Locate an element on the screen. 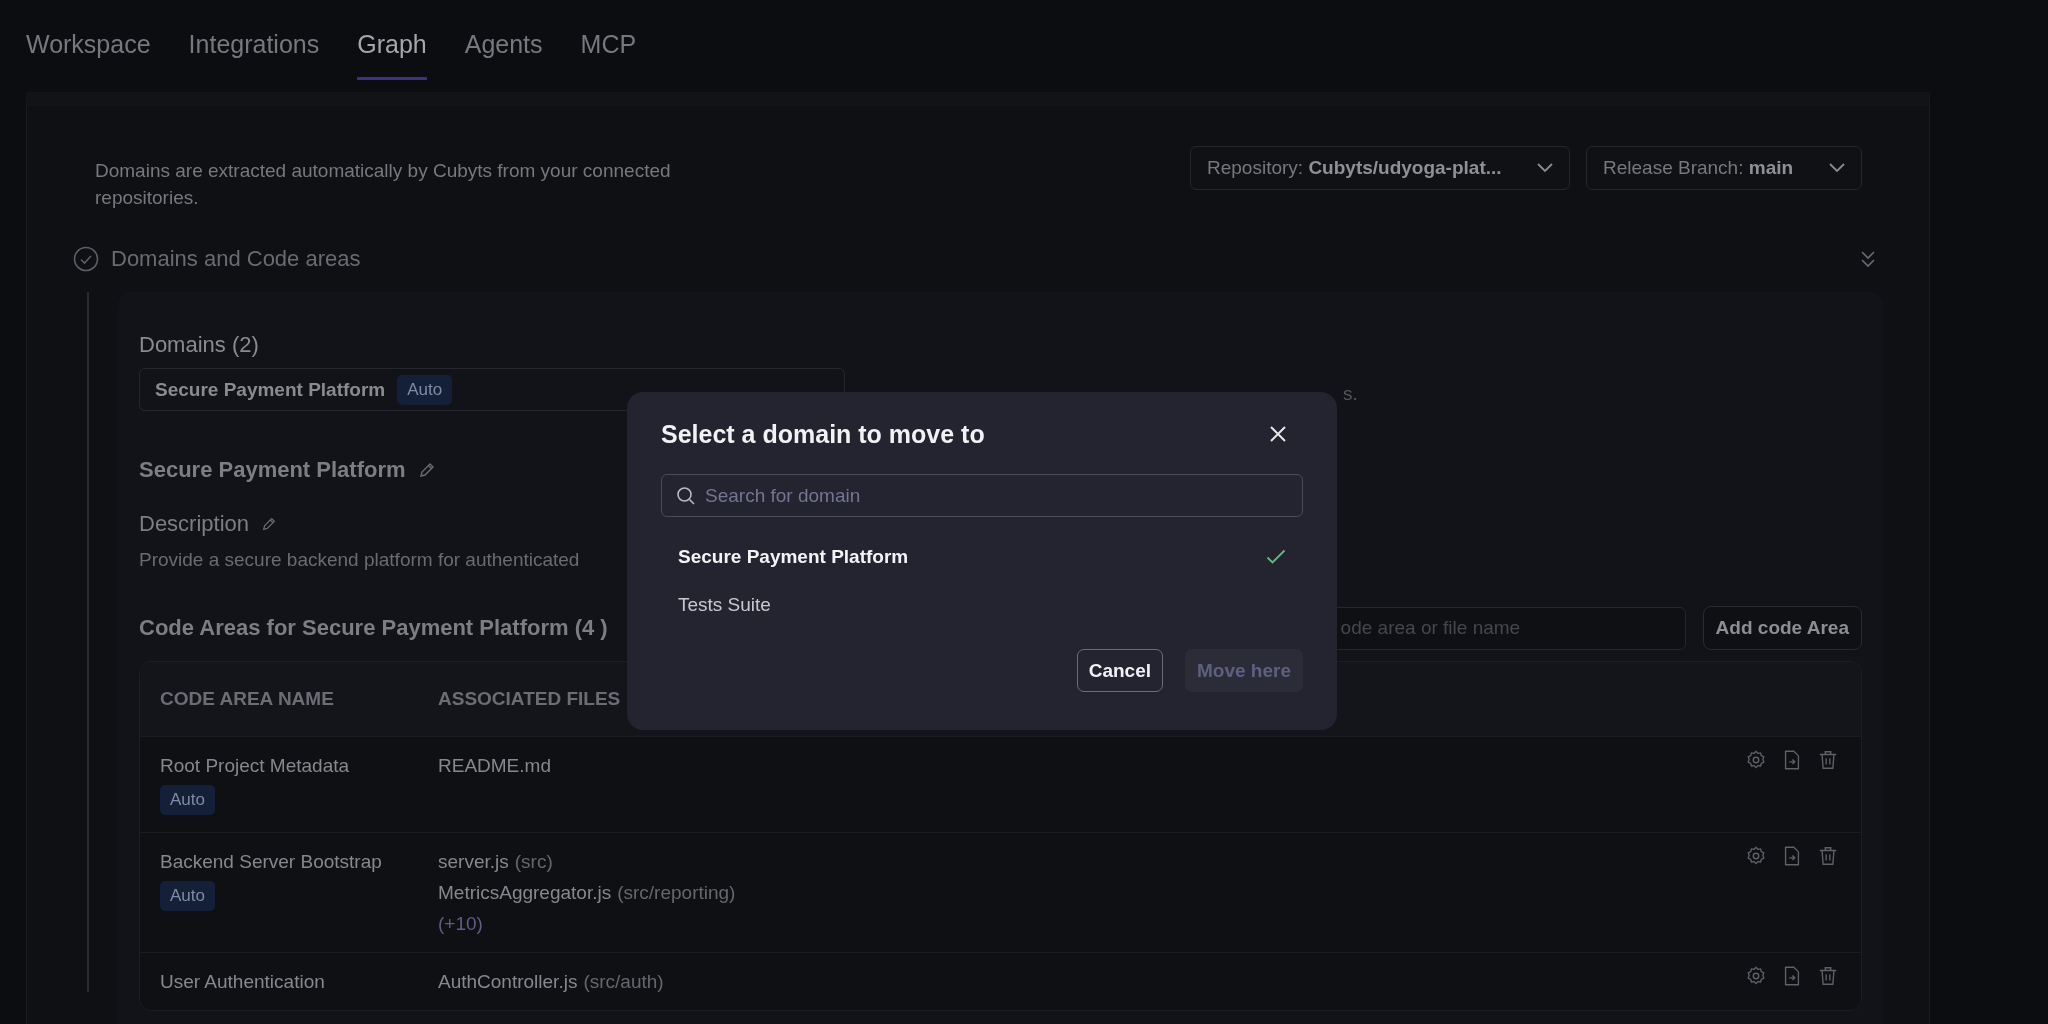  file-name: AuthController.js (src/auth) is located at coordinates (551, 981).